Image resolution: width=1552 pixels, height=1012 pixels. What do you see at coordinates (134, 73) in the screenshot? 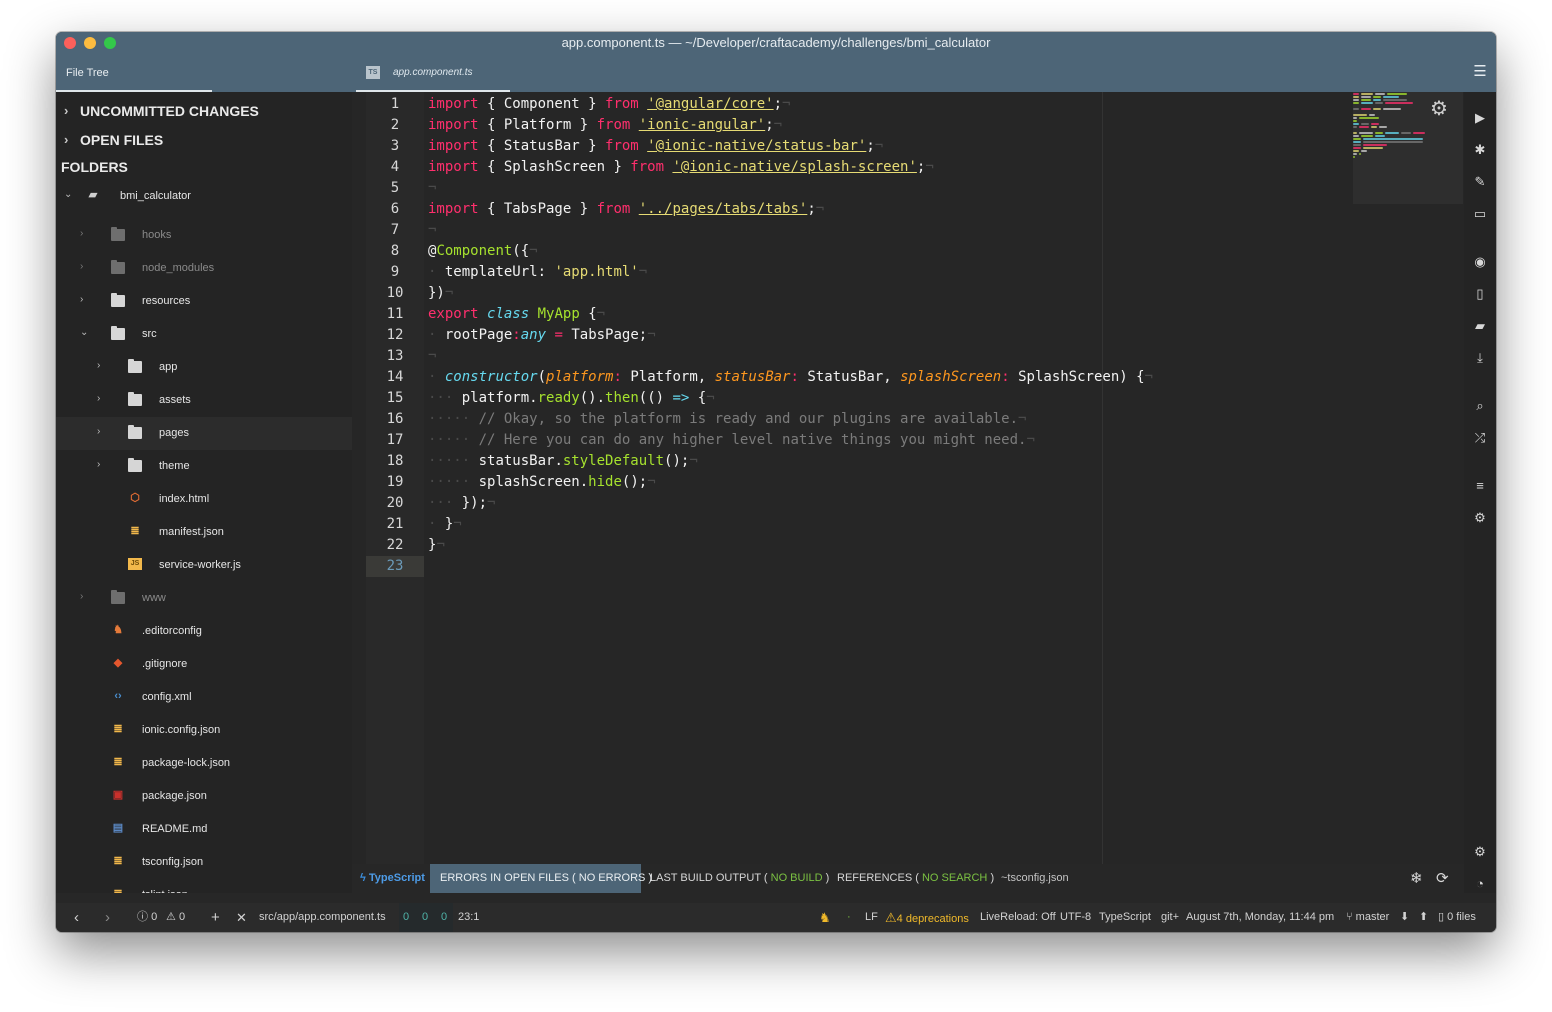
I see `tab-file-tree: File Tree` at bounding box center [134, 73].